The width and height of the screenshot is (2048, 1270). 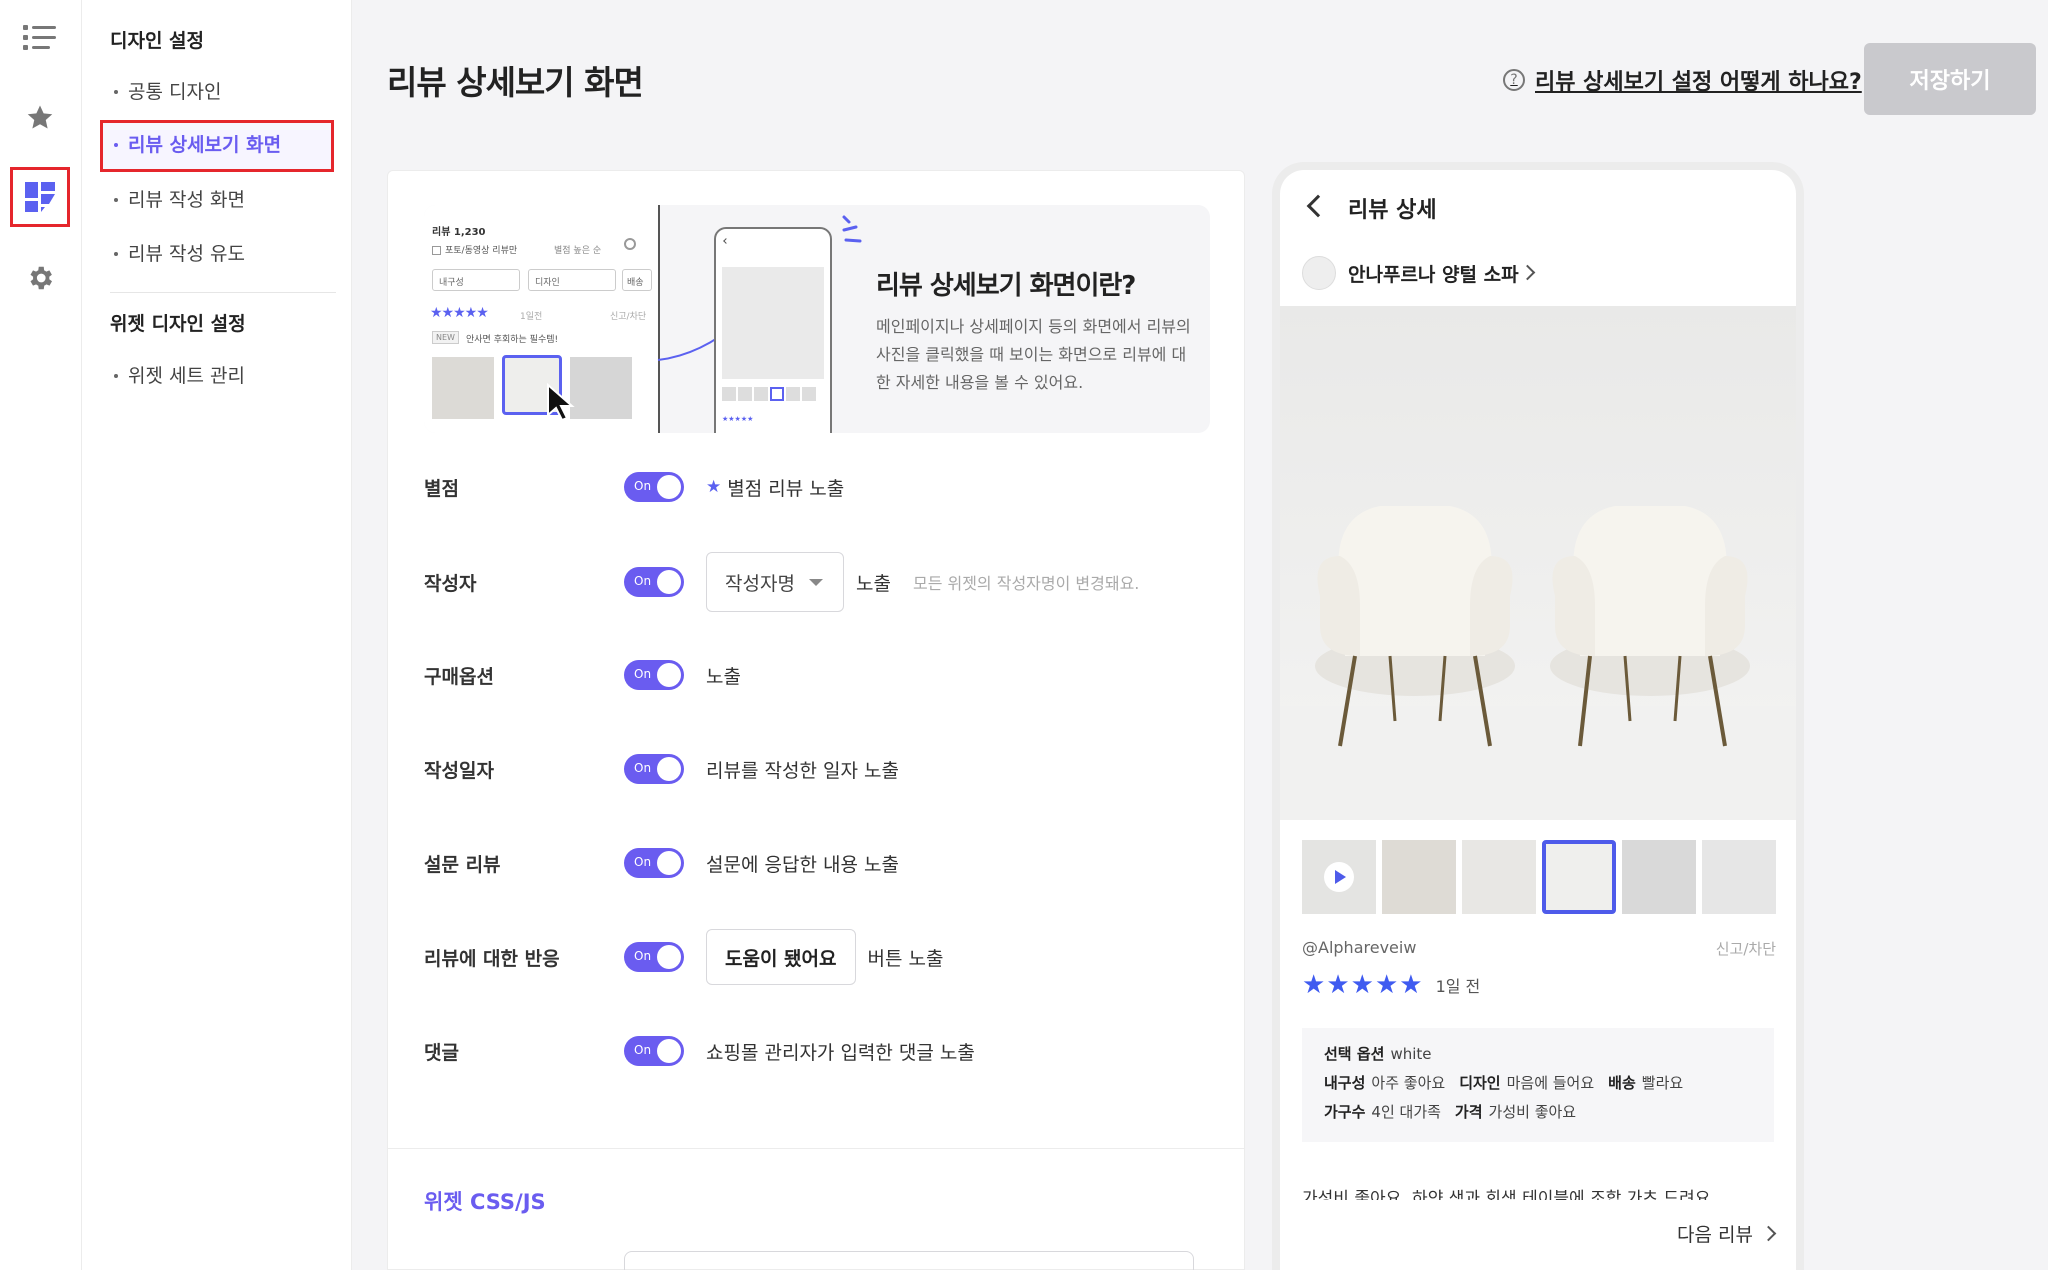 I want to click on thumbnail-video, so click(x=1339, y=877).